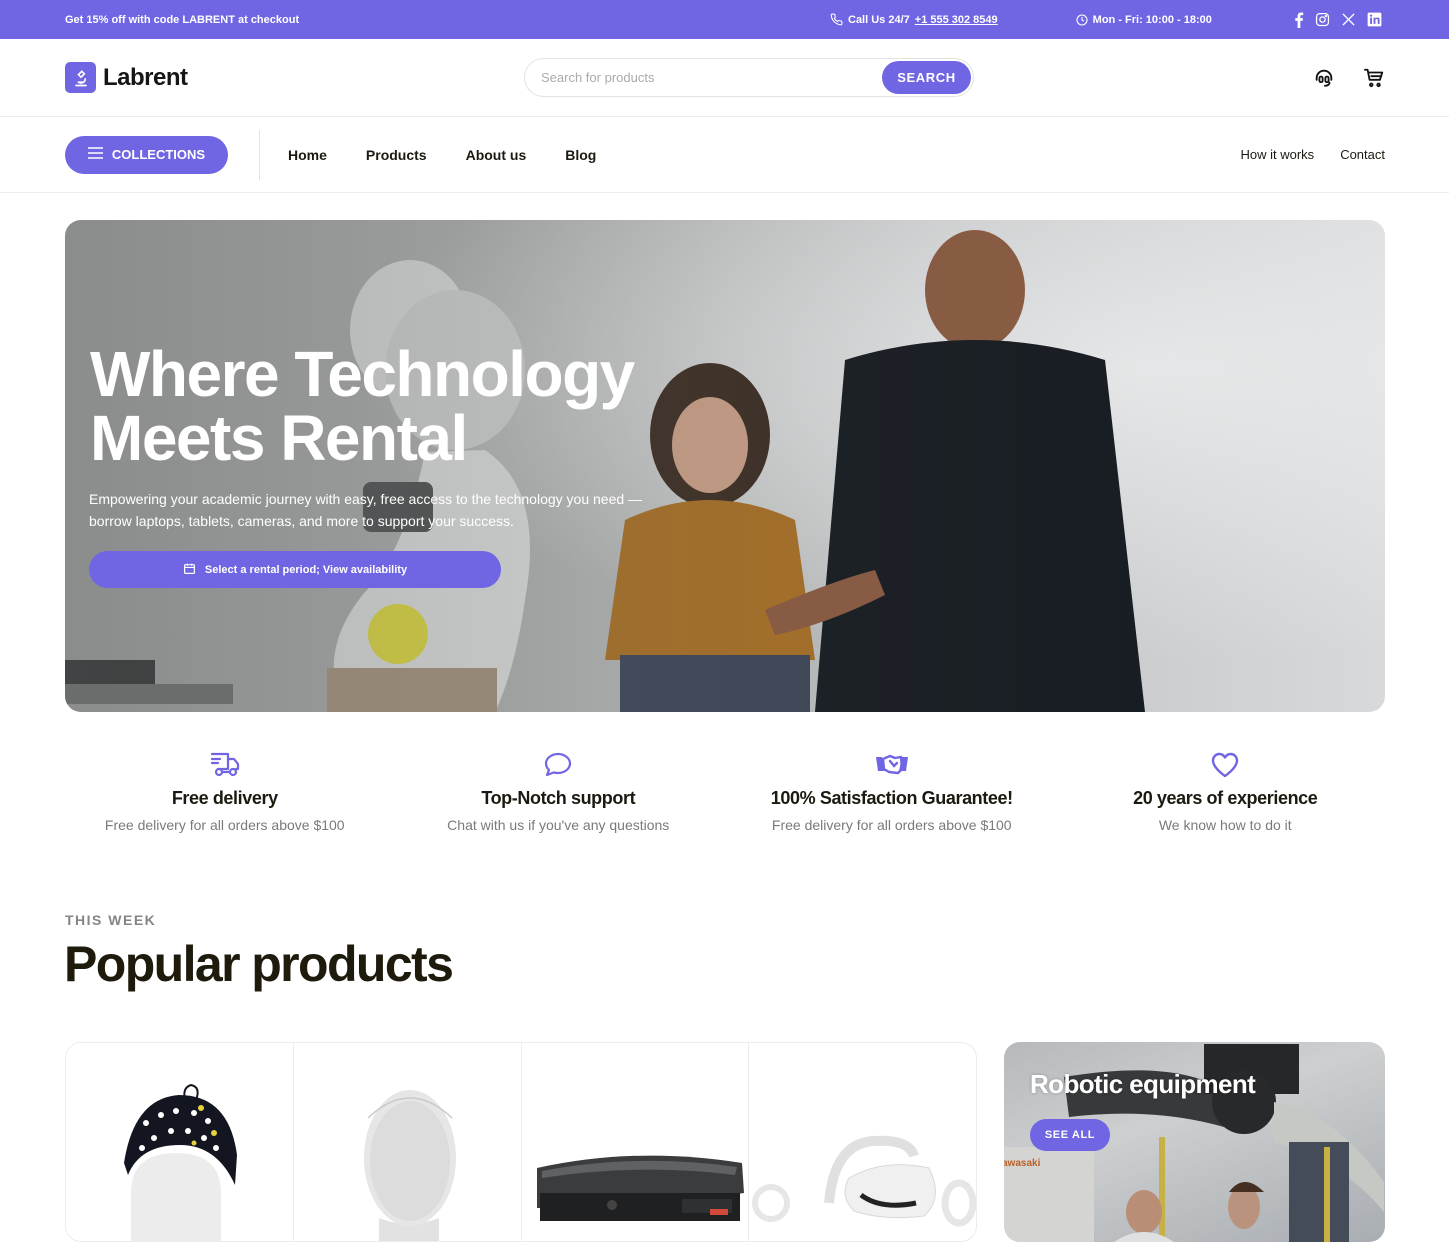 This screenshot has height=1242, width=1449. I want to click on search-button: SEARCH, so click(926, 77).